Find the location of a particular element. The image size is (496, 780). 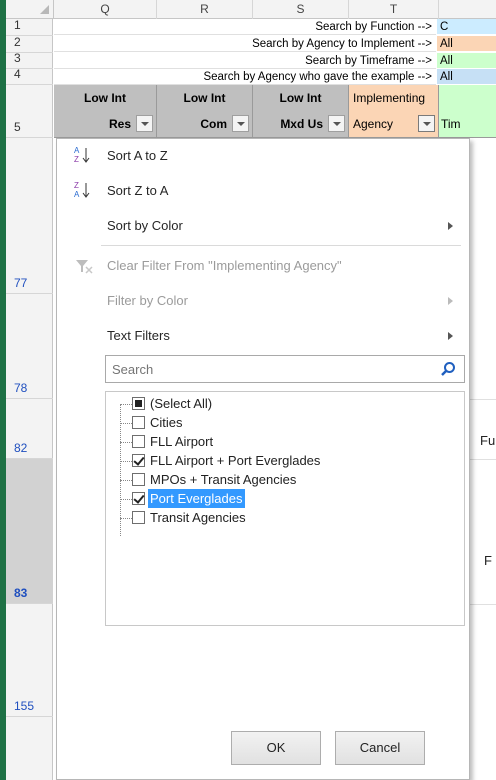

header-implementing-agency: Implementing Agency is located at coordinates (394, 111).